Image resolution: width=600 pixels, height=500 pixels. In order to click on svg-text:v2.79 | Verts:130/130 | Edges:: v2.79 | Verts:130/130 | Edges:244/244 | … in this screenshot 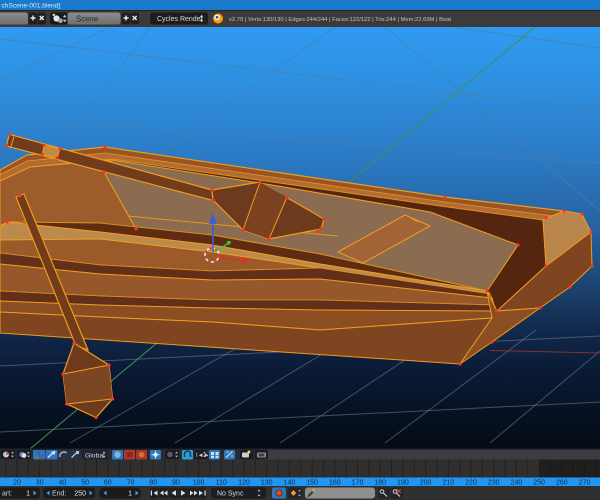, I will do `click(340, 20)`.